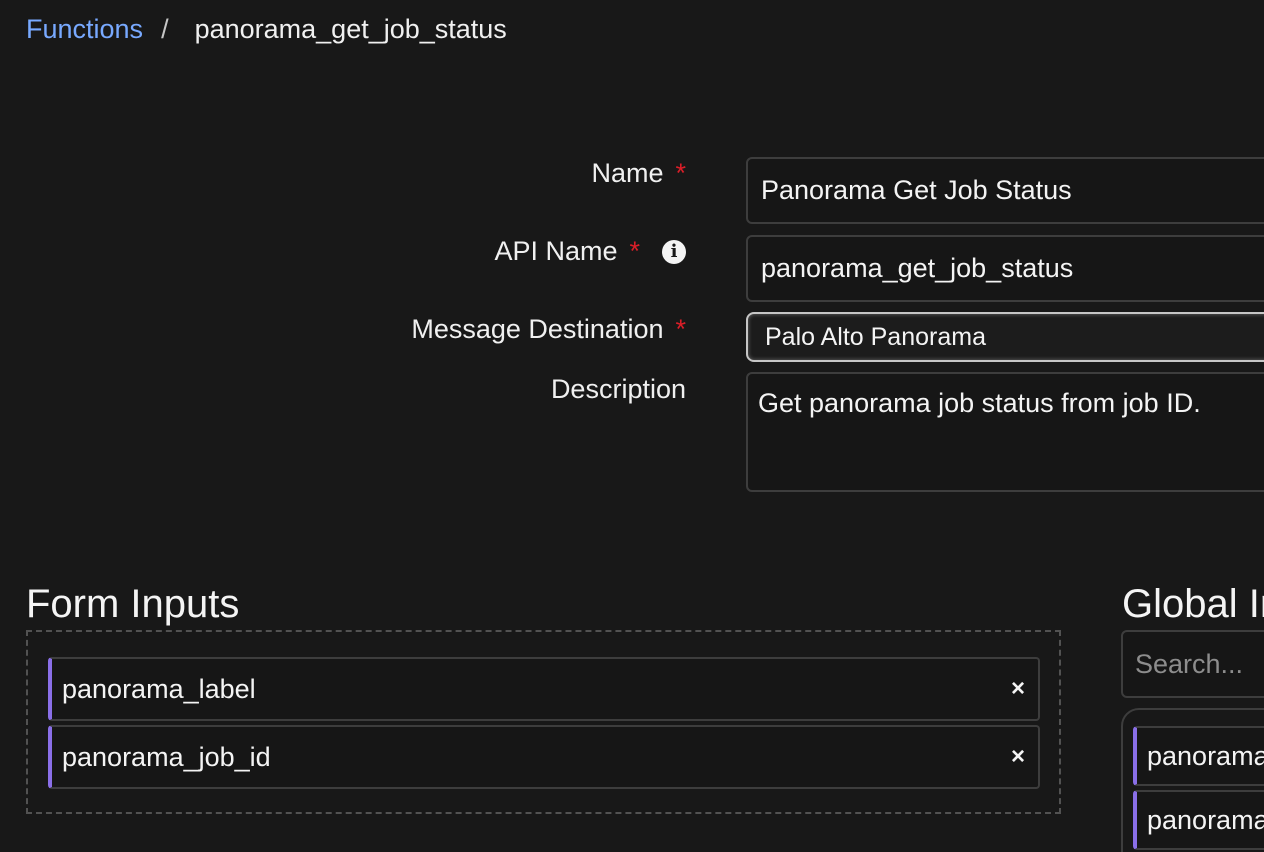 This screenshot has width=1264, height=852. What do you see at coordinates (875, 336) in the screenshot?
I see `message-destination-selected-value: Palo Alto Panorama` at bounding box center [875, 336].